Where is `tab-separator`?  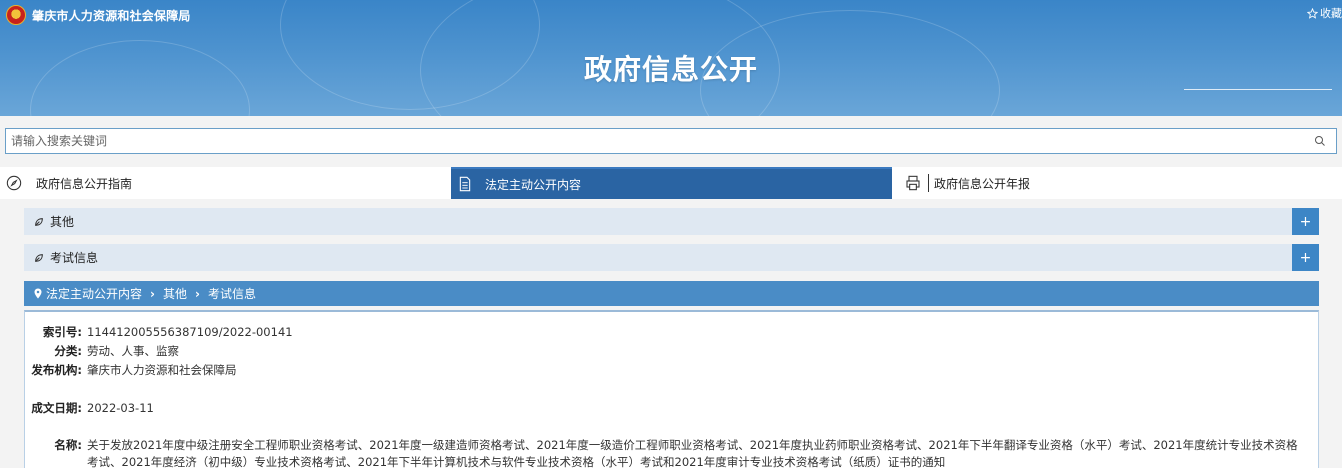
tab-separator is located at coordinates (928, 183).